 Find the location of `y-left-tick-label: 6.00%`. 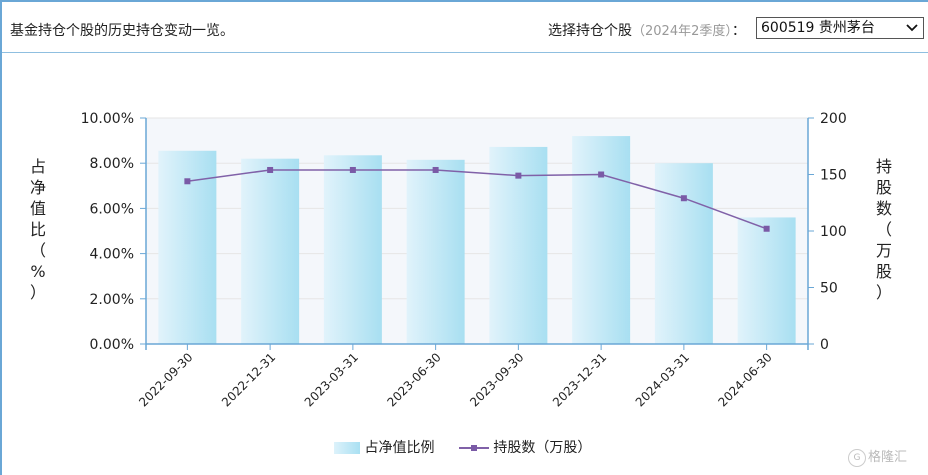

y-left-tick-label: 6.00% is located at coordinates (112, 209).